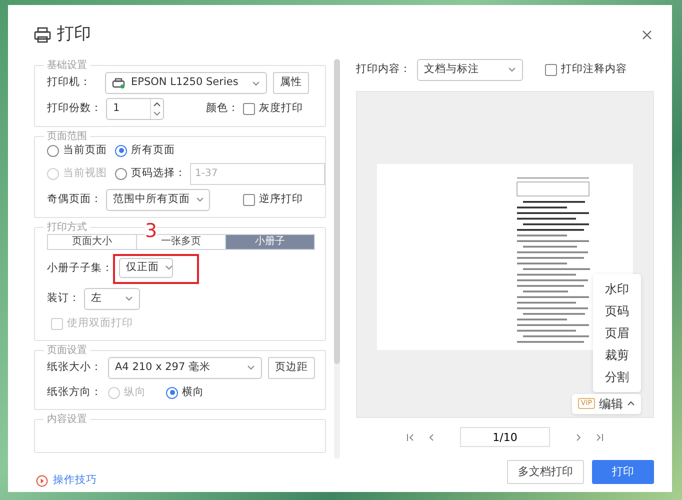  What do you see at coordinates (617, 311) in the screenshot?
I see `menu-item: 页码` at bounding box center [617, 311].